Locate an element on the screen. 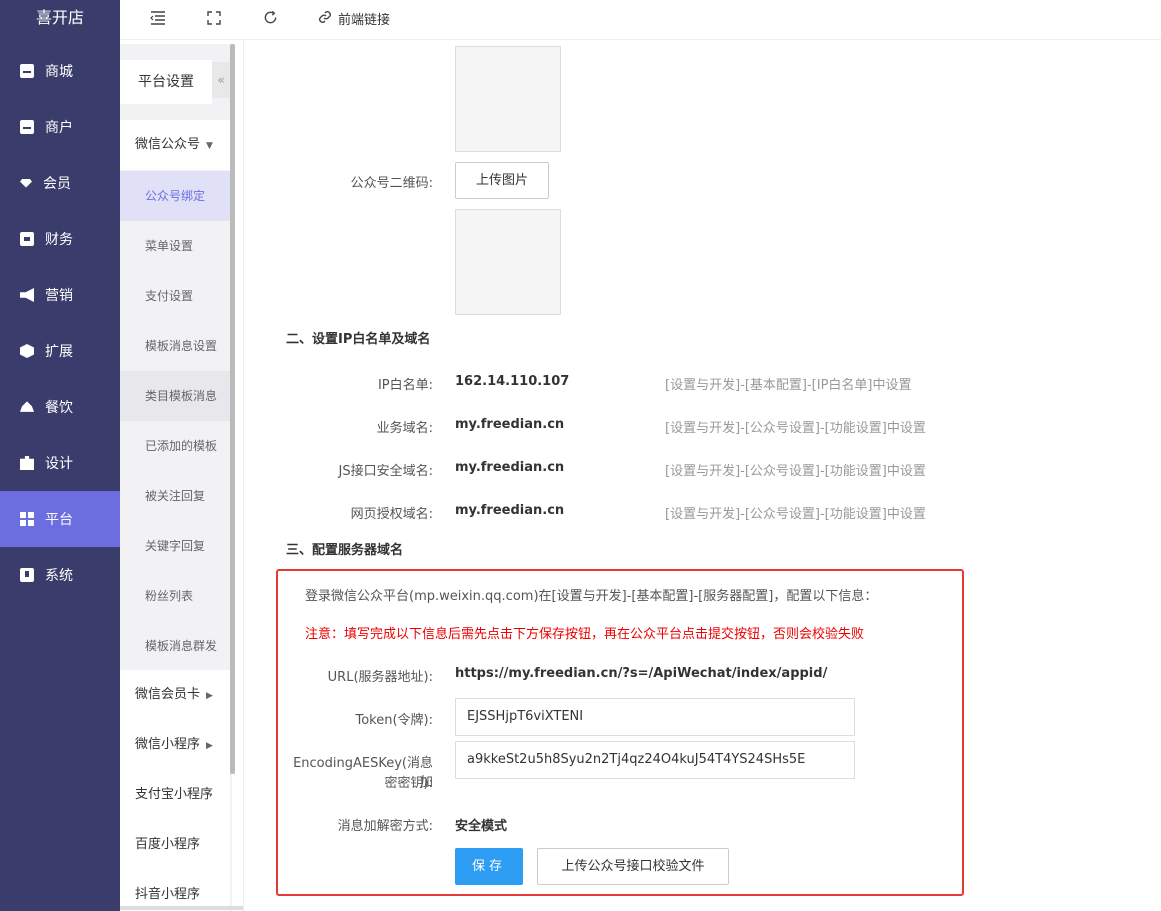  main-nav-member: 会员 is located at coordinates (60, 183).